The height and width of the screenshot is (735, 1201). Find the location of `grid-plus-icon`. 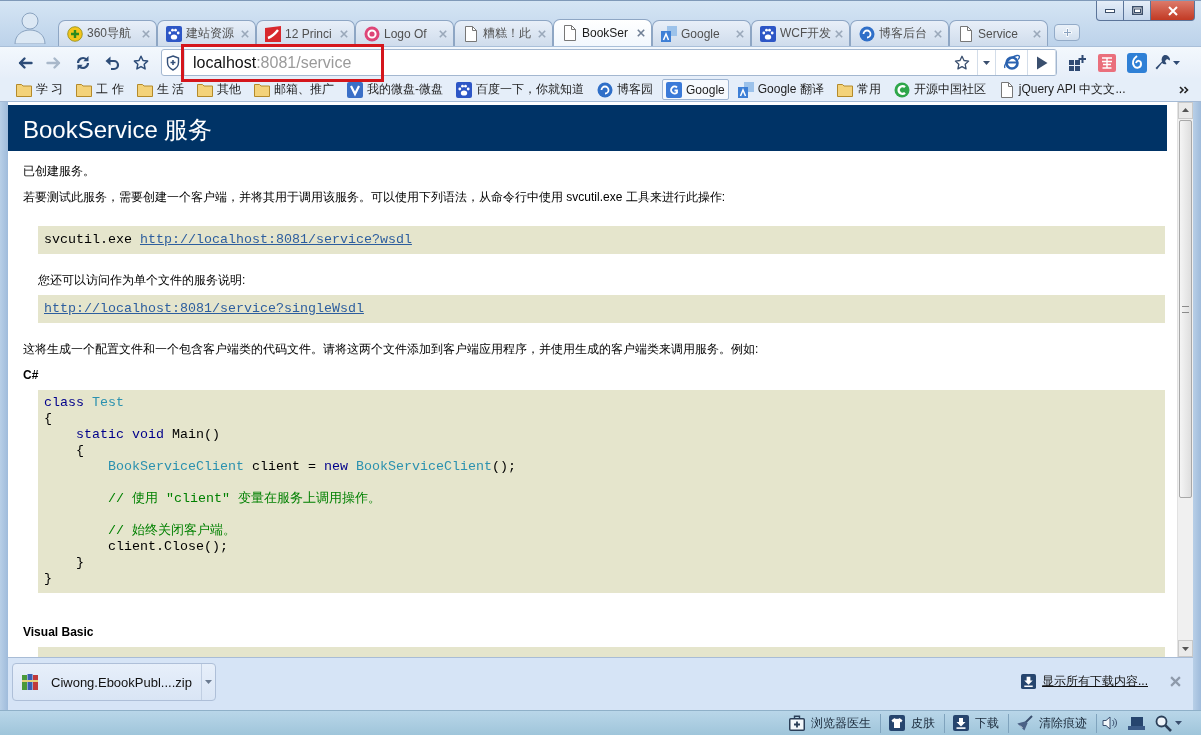

grid-plus-icon is located at coordinates (1077, 62).